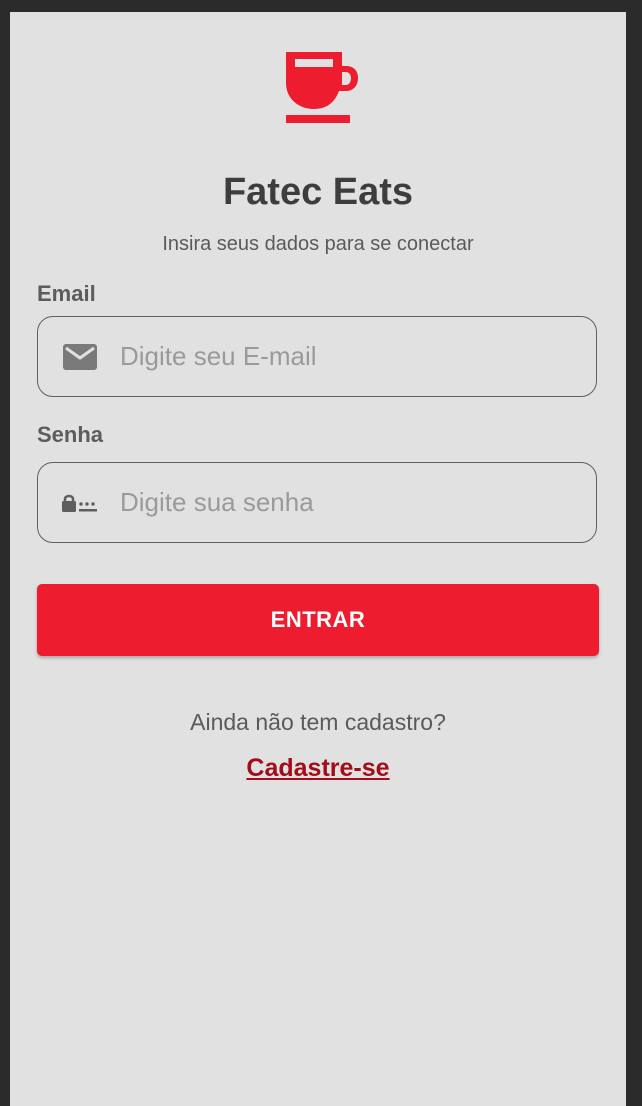 The width and height of the screenshot is (642, 1106). I want to click on email-label: Email, so click(66, 293).